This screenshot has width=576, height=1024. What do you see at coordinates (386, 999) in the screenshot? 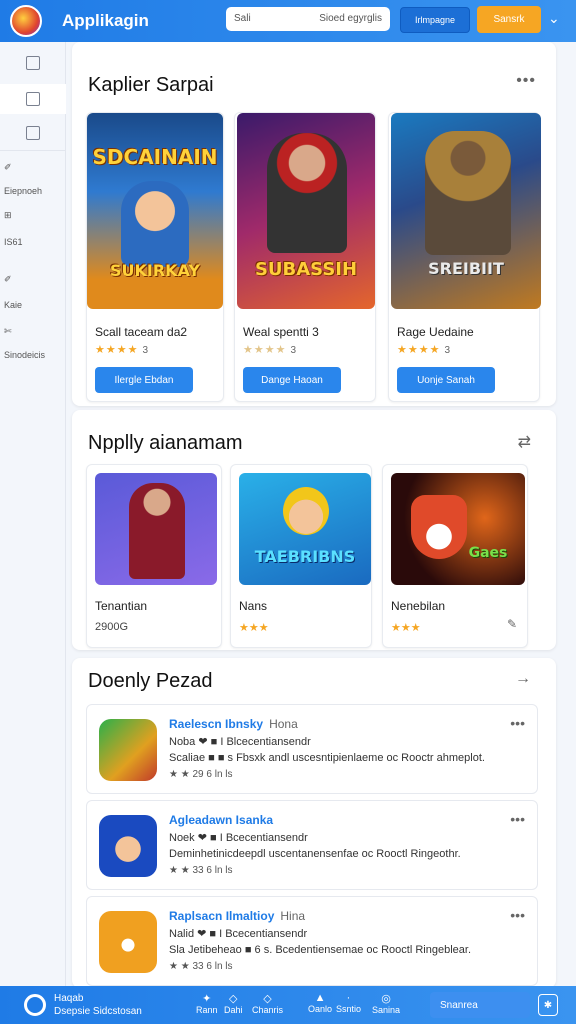
I see `nav-icon: ◎` at bounding box center [386, 999].